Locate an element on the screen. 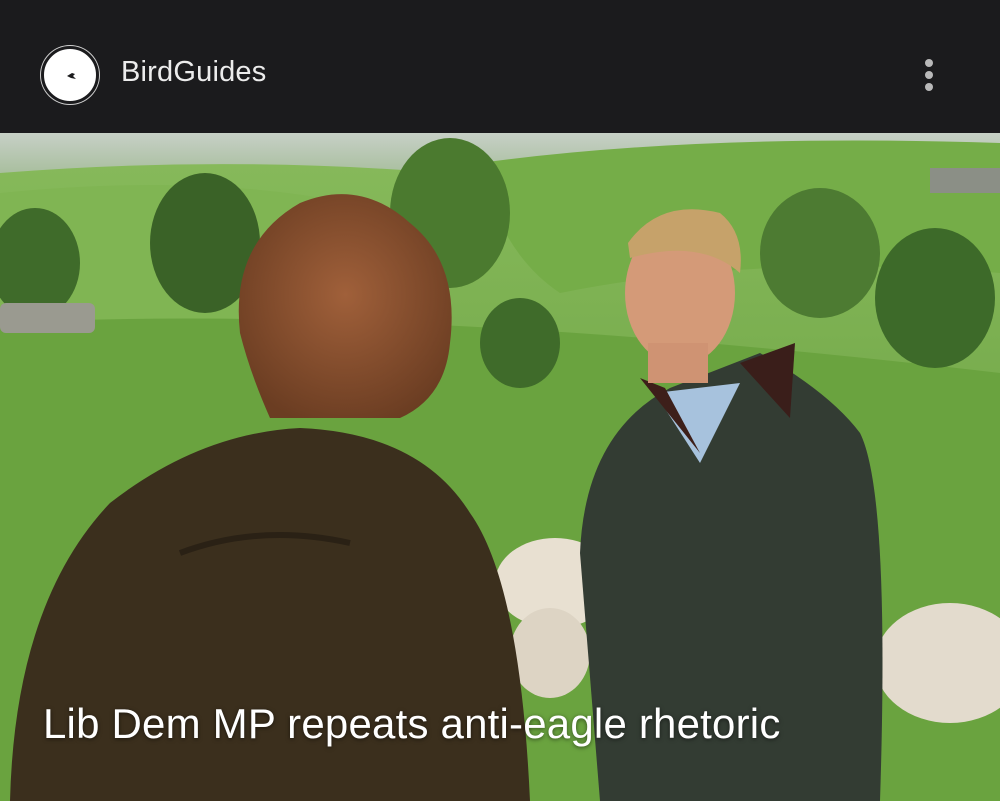 The width and height of the screenshot is (1000, 801). more-vert-icon is located at coordinates (929, 75).